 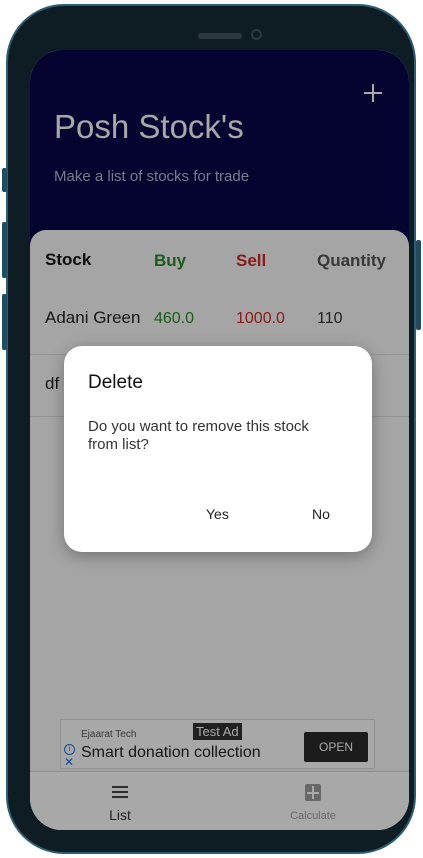 What do you see at coordinates (217, 514) in the screenshot?
I see `yes-button: Yes` at bounding box center [217, 514].